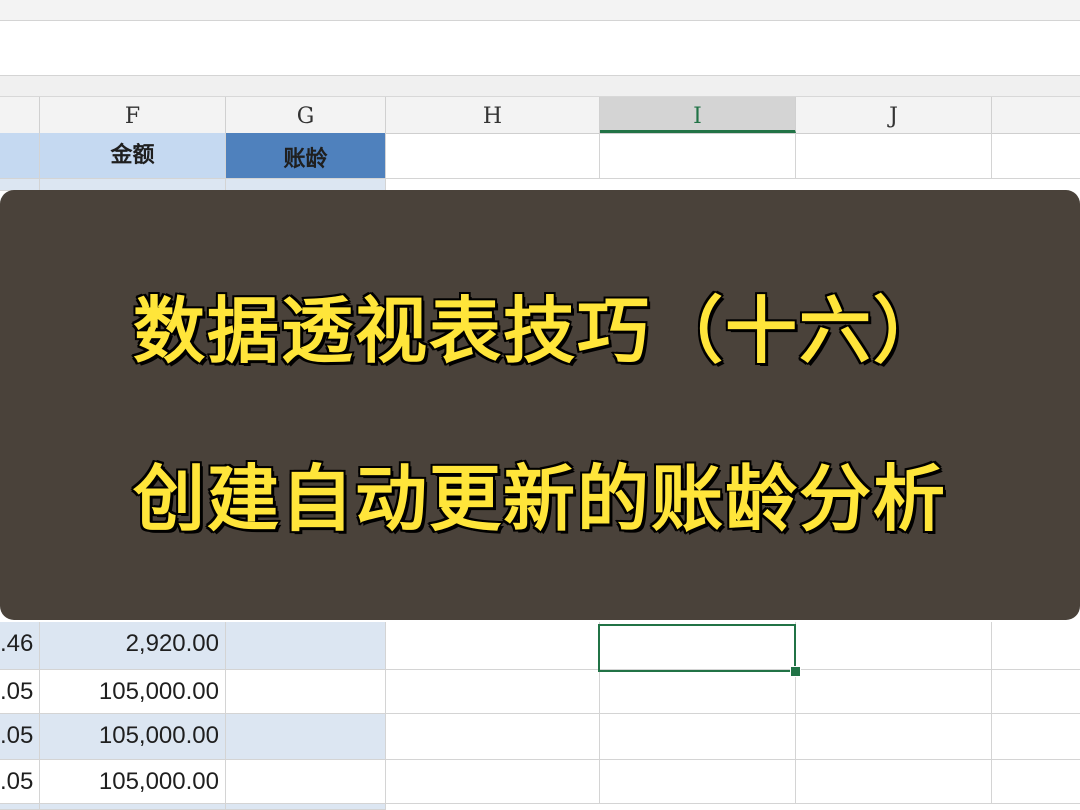 This screenshot has height=810, width=1080. Describe the element at coordinates (795, 671) in the screenshot. I see `fill-handle` at that location.